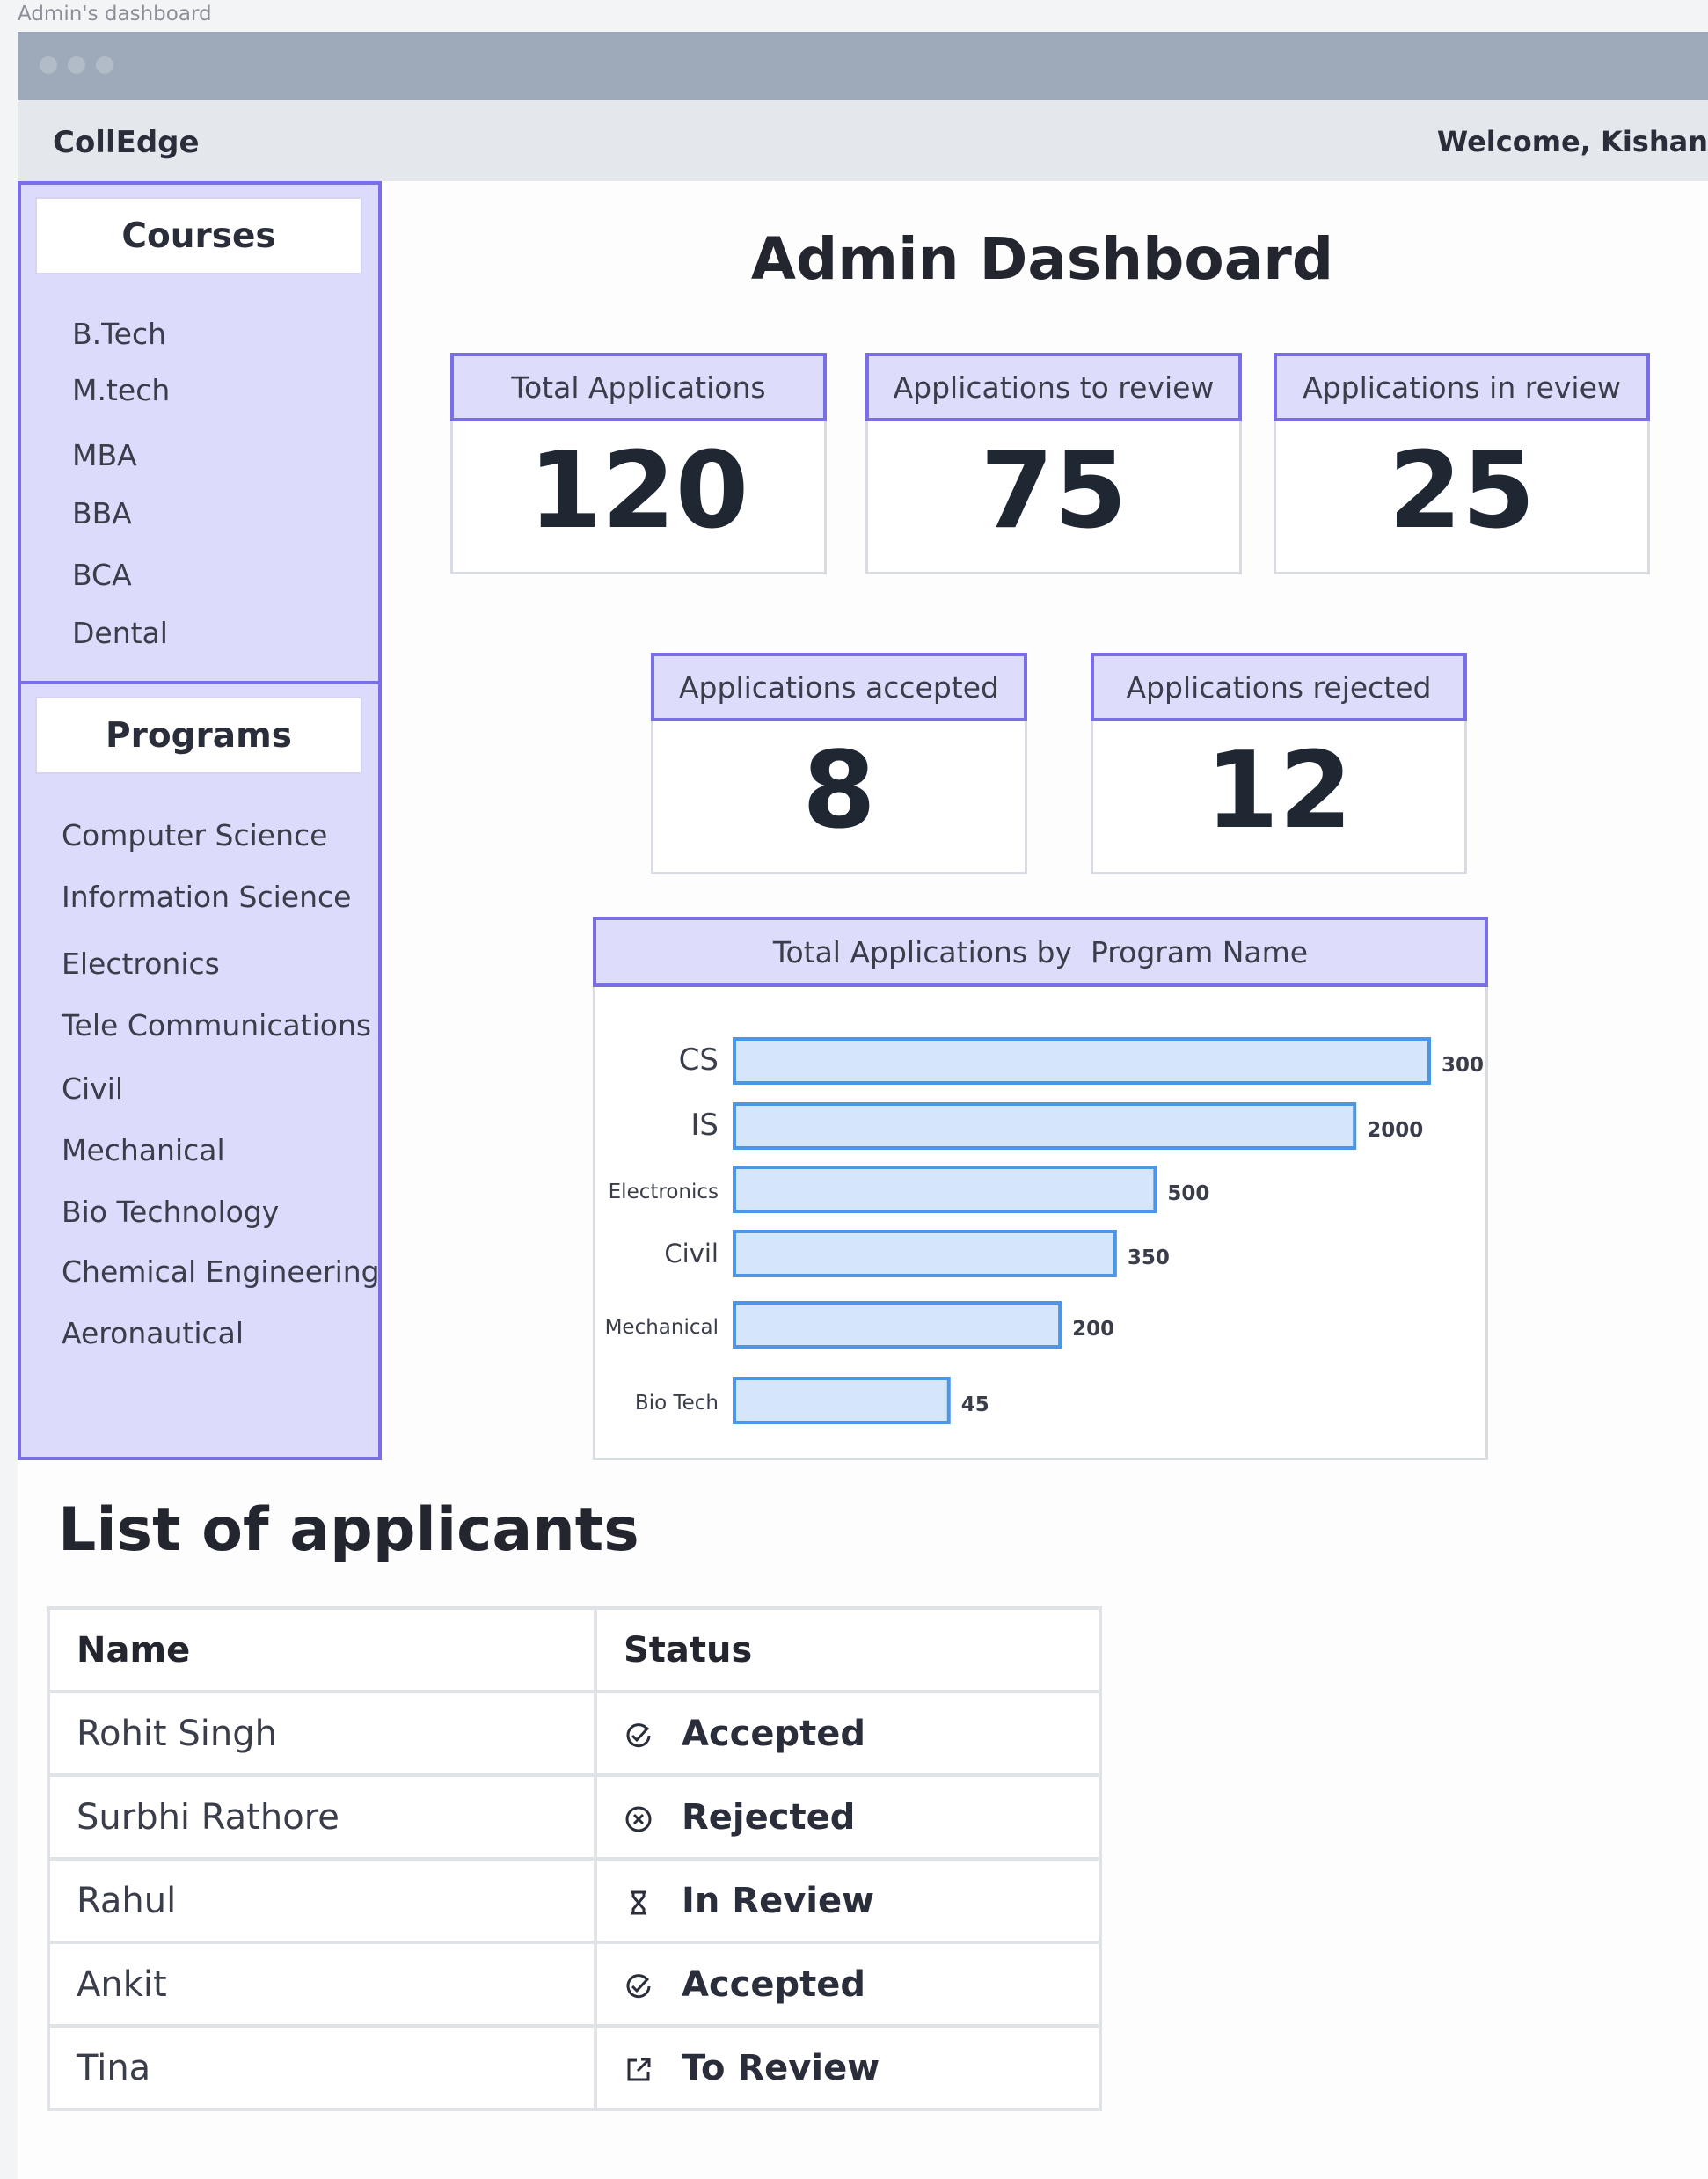  What do you see at coordinates (1093, 1329) in the screenshot?
I see `value-label: 200` at bounding box center [1093, 1329].